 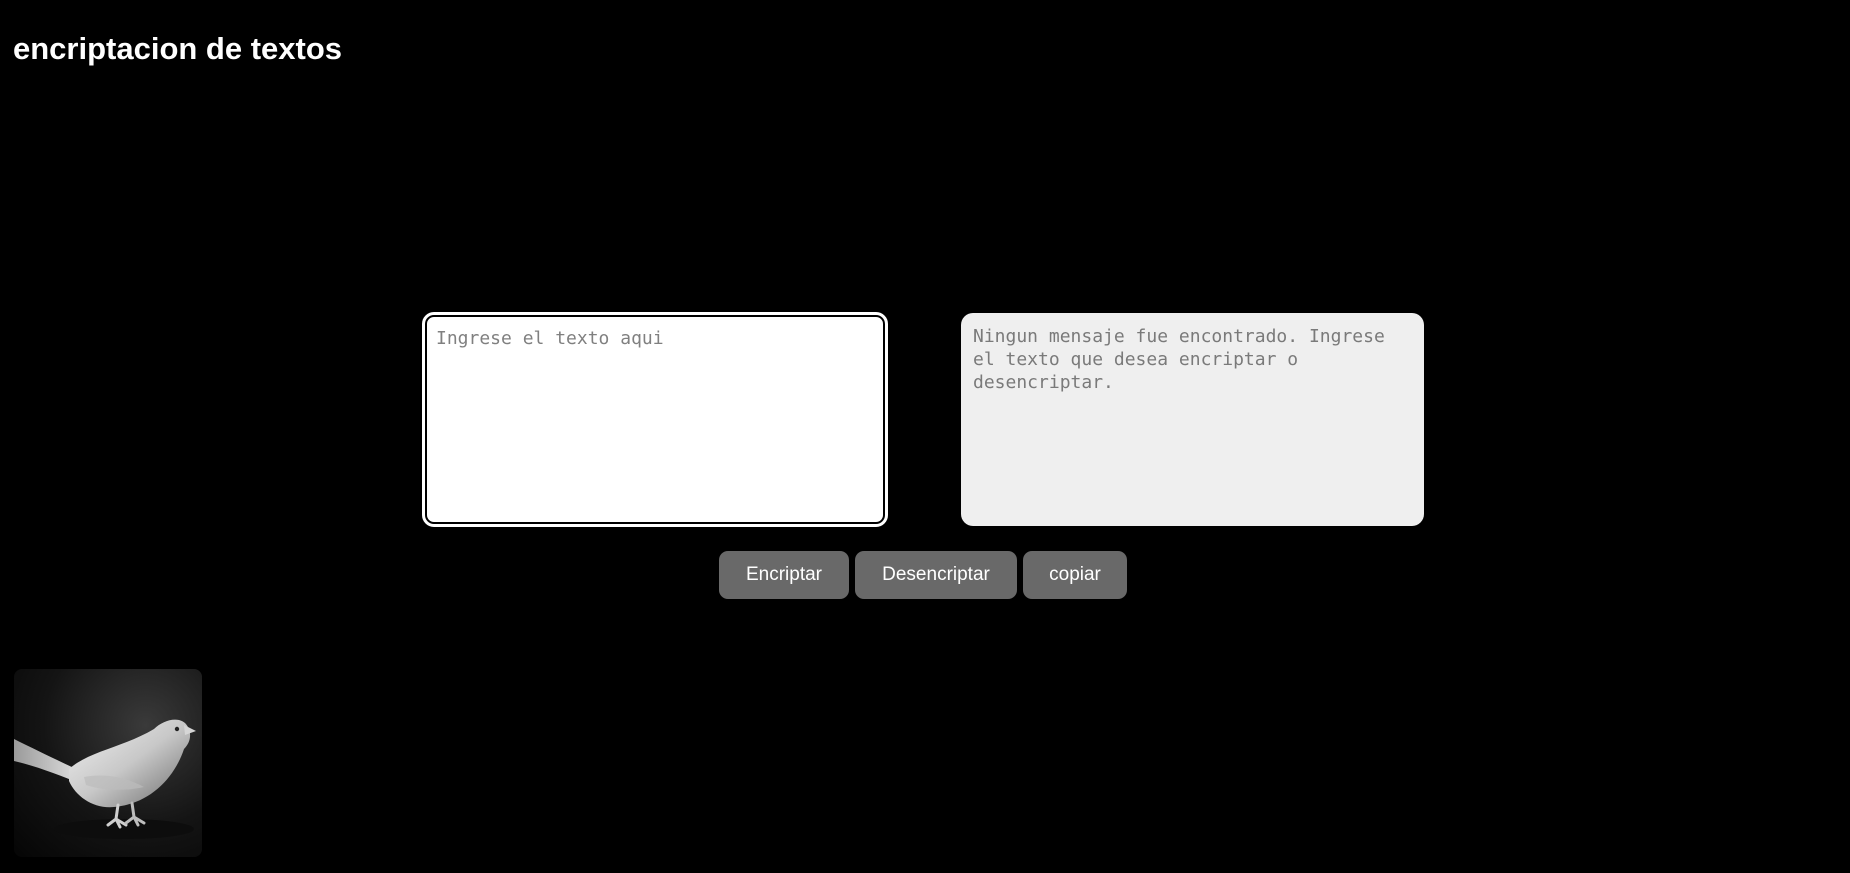 What do you see at coordinates (655, 419) in the screenshot?
I see `text-input` at bounding box center [655, 419].